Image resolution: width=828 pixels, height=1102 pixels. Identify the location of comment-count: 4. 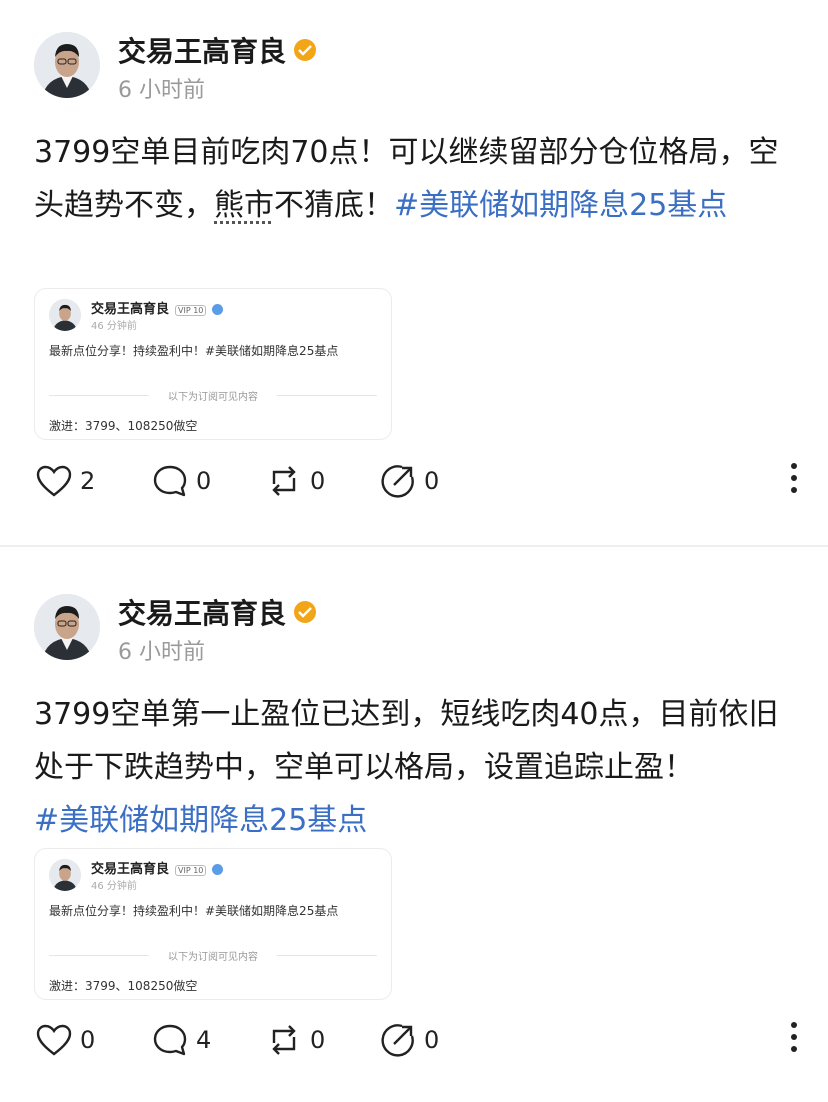
(204, 1040).